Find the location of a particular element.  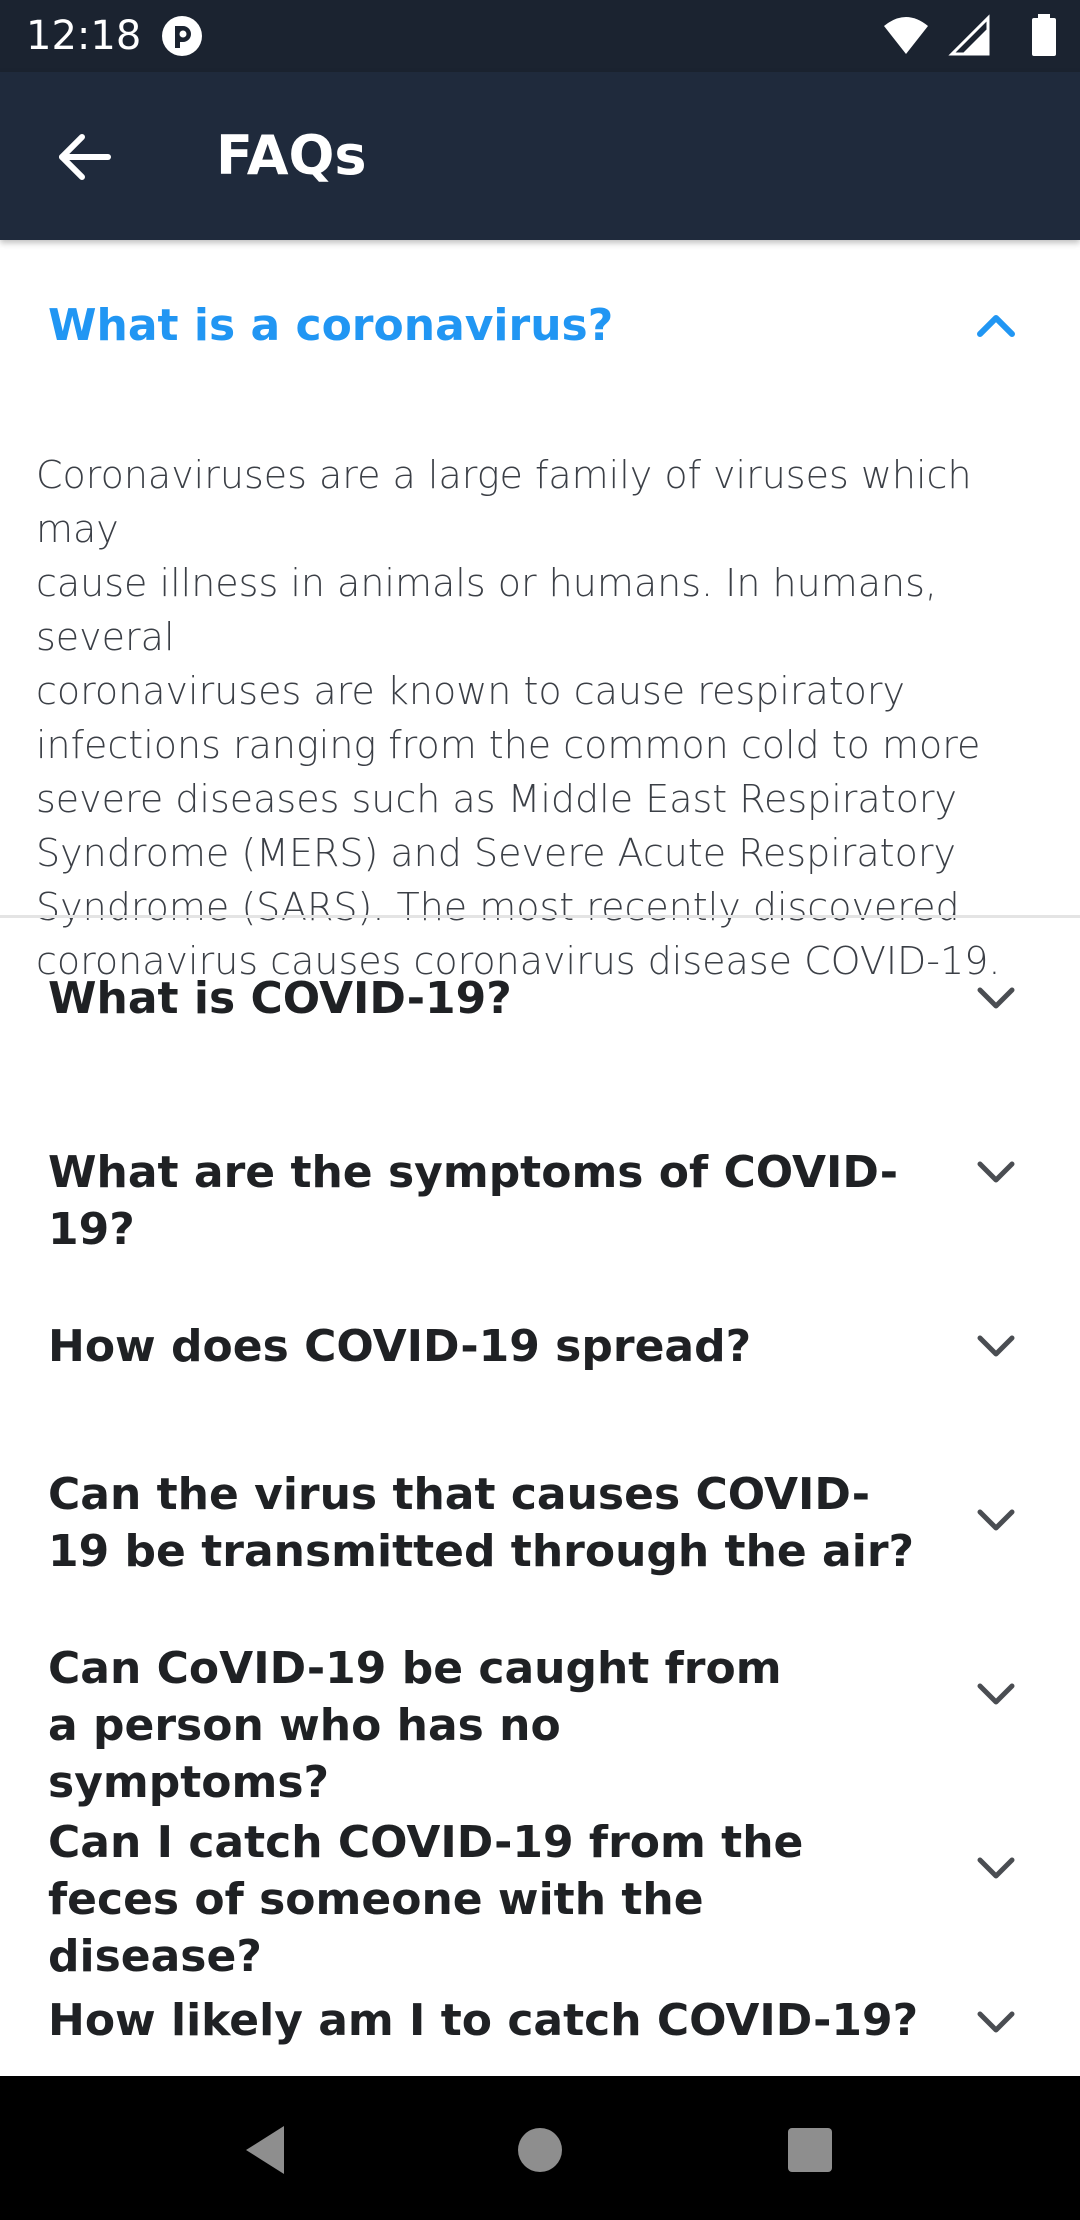

status-time: 12:18 is located at coordinates (84, 36).